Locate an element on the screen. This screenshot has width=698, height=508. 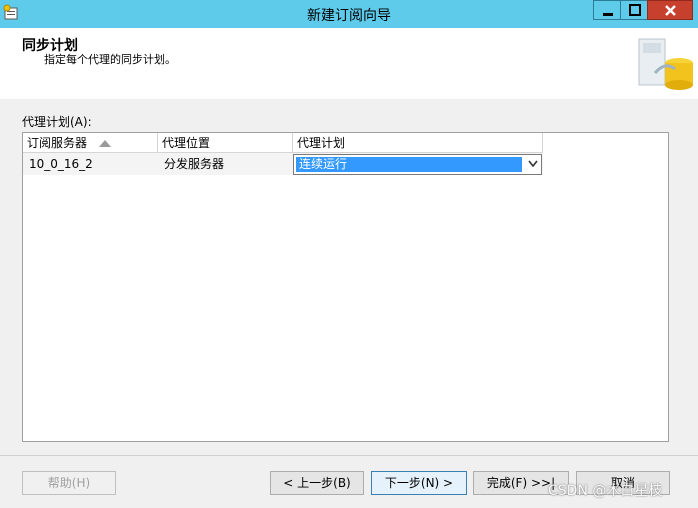
schedule-dropdown: 连续运行 is located at coordinates (417, 164).